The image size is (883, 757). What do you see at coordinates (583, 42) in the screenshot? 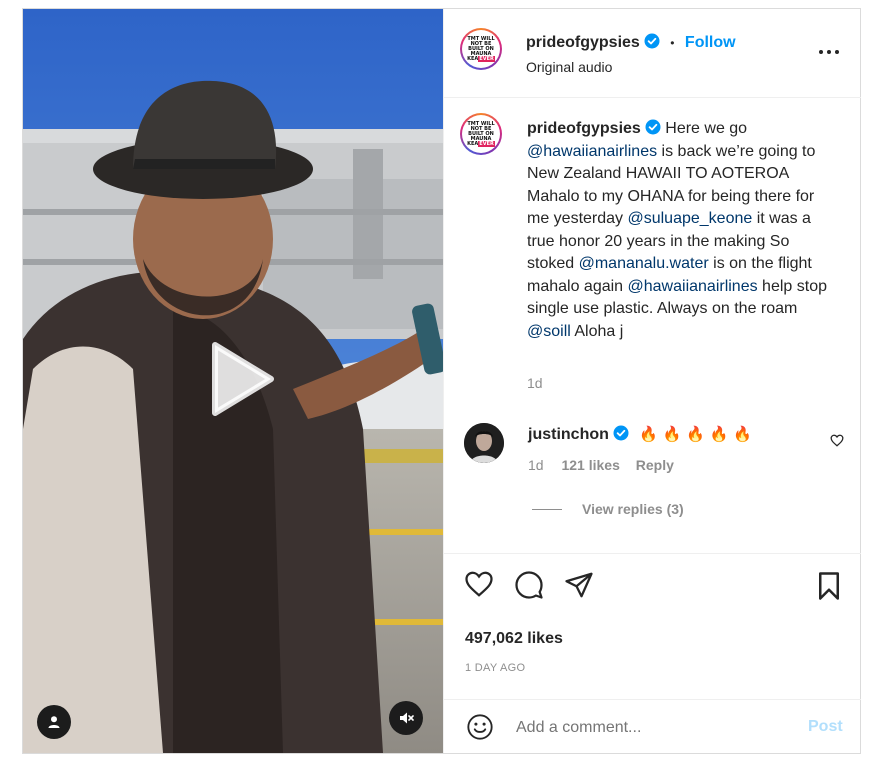
I see `header-username: prideofgypsies` at bounding box center [583, 42].